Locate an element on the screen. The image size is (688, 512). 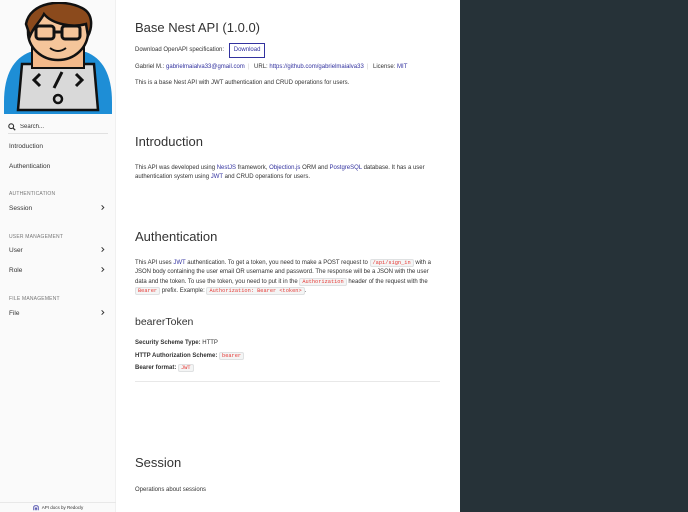
nestjs-link: NestJS is located at coordinates (226, 168).